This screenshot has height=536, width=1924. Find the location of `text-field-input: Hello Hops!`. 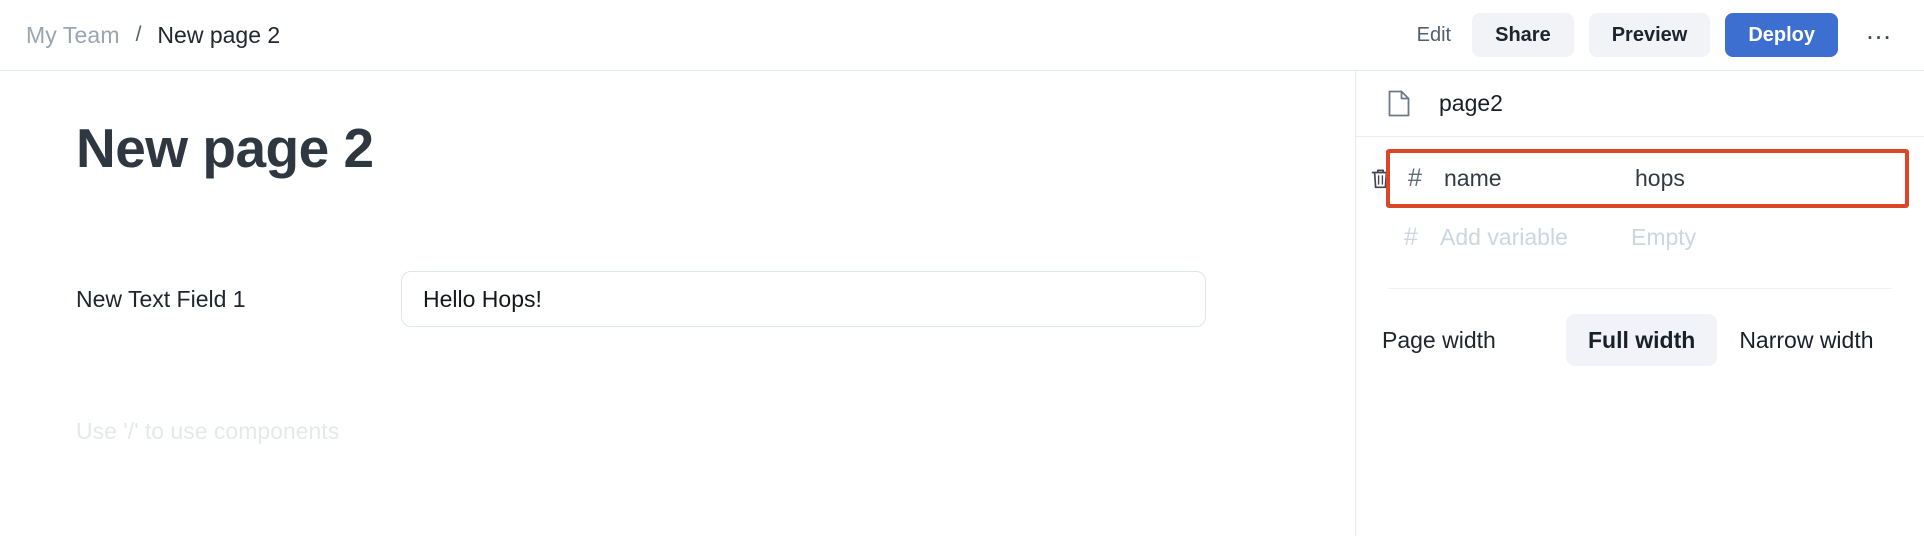

text-field-input: Hello Hops! is located at coordinates (803, 299).